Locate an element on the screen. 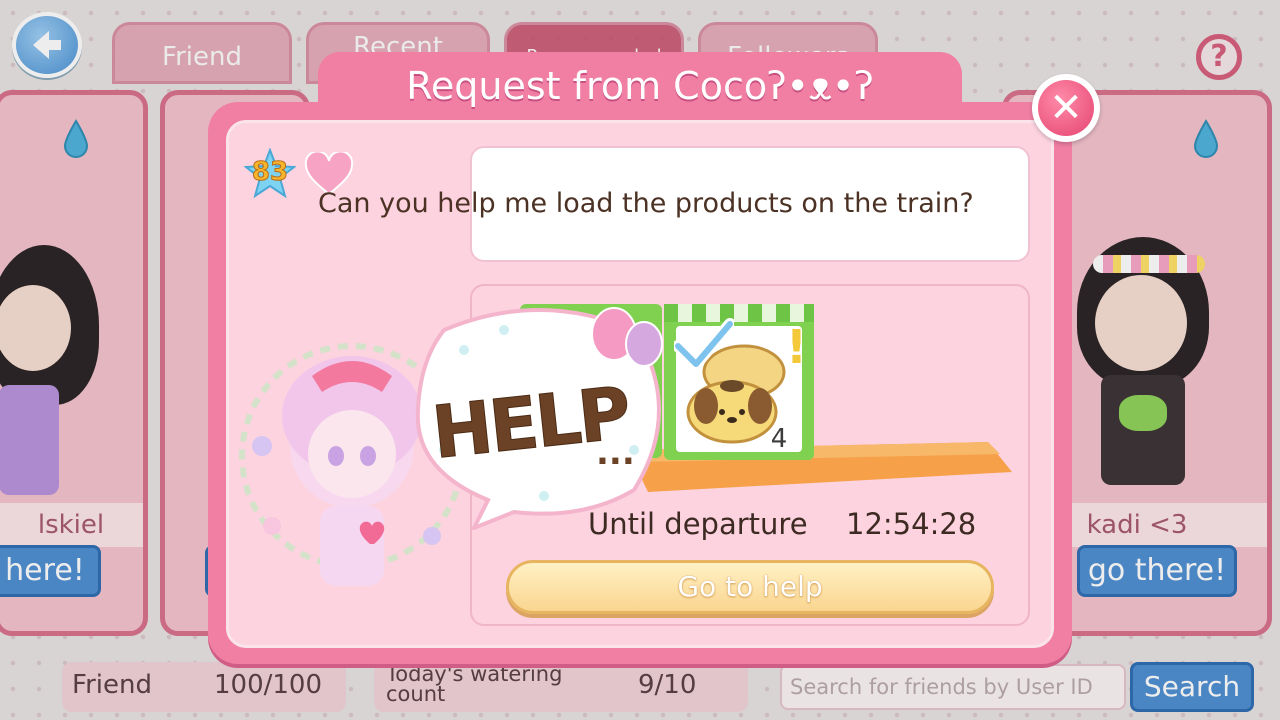 Image resolution: width=1280 pixels, height=720 pixels. close-icon: ✕ is located at coordinates (1066, 108).